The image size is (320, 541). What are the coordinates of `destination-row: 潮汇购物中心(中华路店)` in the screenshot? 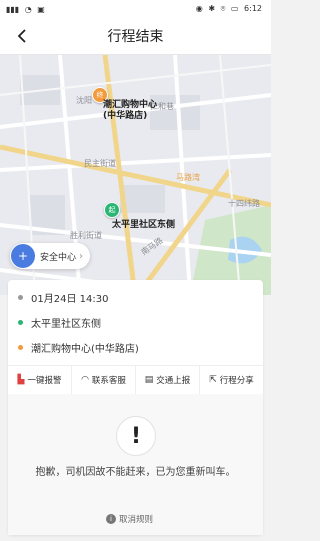 It's located at (78, 347).